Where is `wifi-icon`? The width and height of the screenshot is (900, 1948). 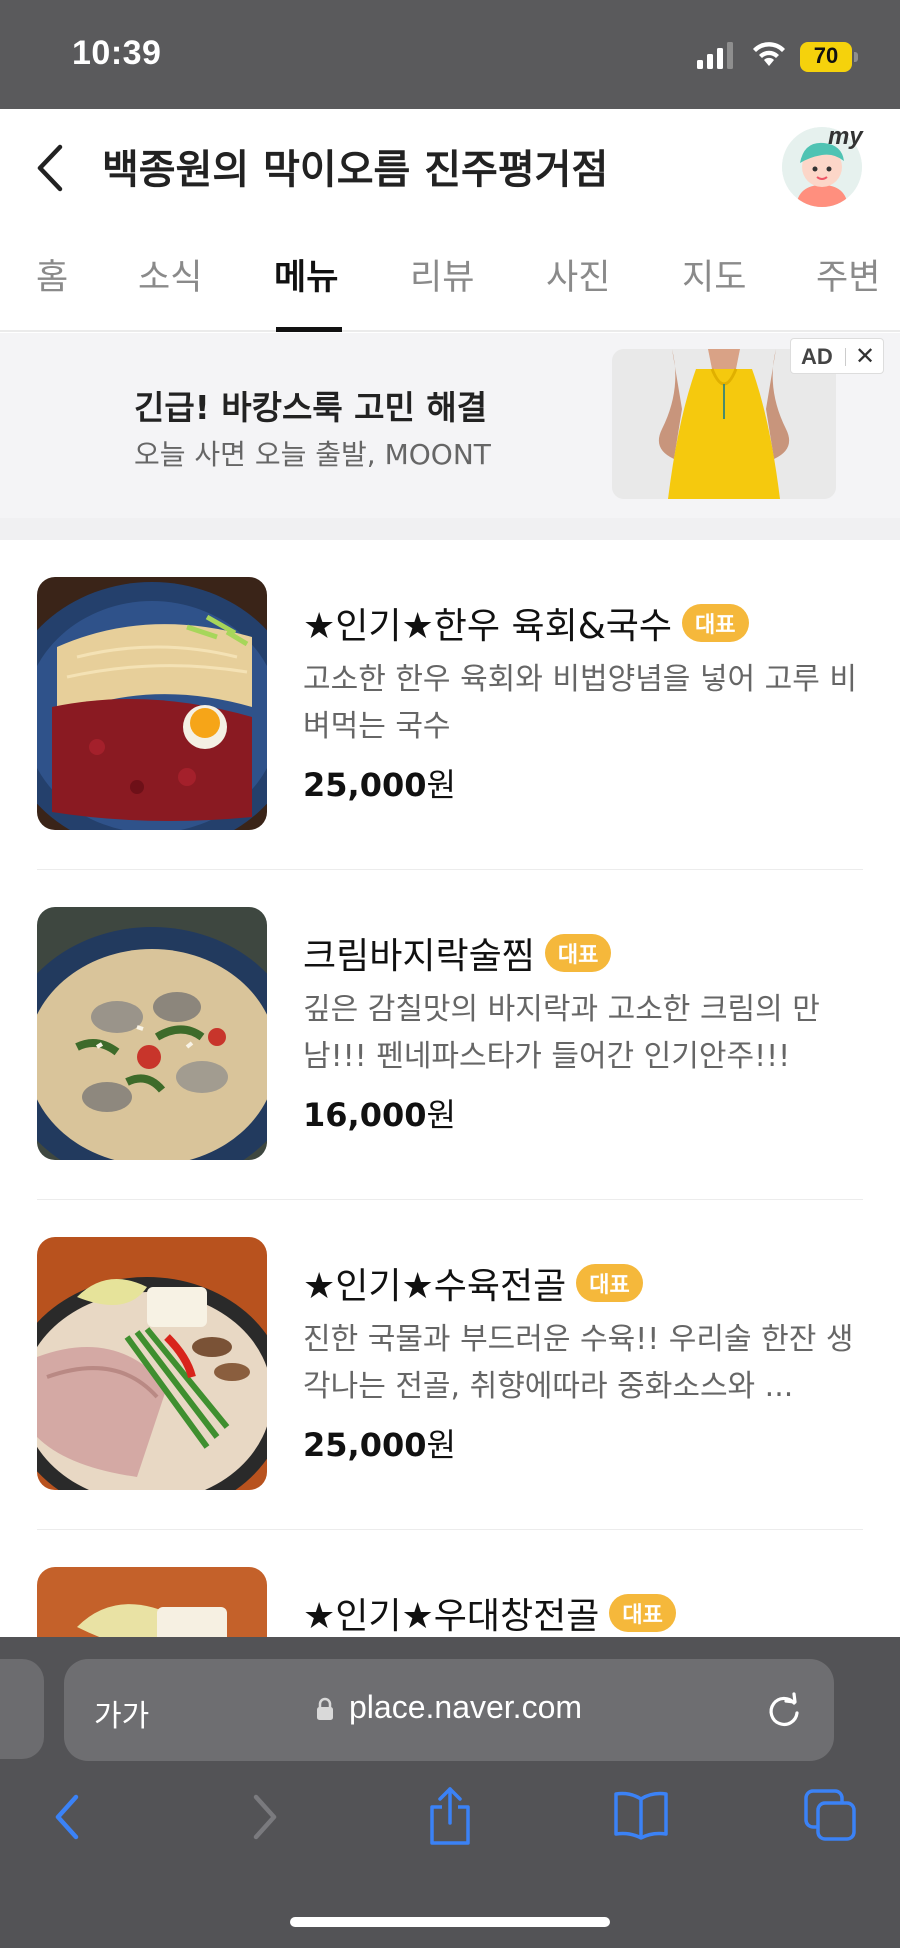 wifi-icon is located at coordinates (769, 54).